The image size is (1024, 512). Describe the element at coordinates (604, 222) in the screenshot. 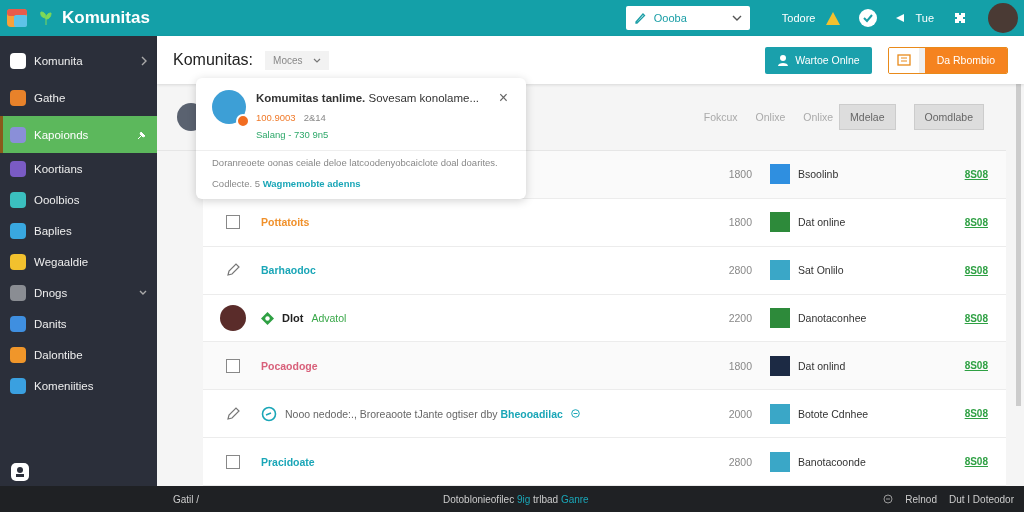

I see `list-row: Pottatoits 1800 Dat online 8S08` at that location.